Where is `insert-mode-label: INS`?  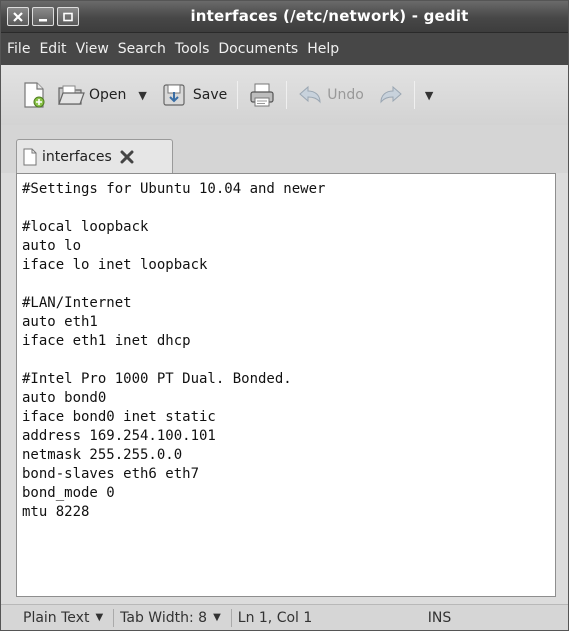
insert-mode-label: INS is located at coordinates (439, 617).